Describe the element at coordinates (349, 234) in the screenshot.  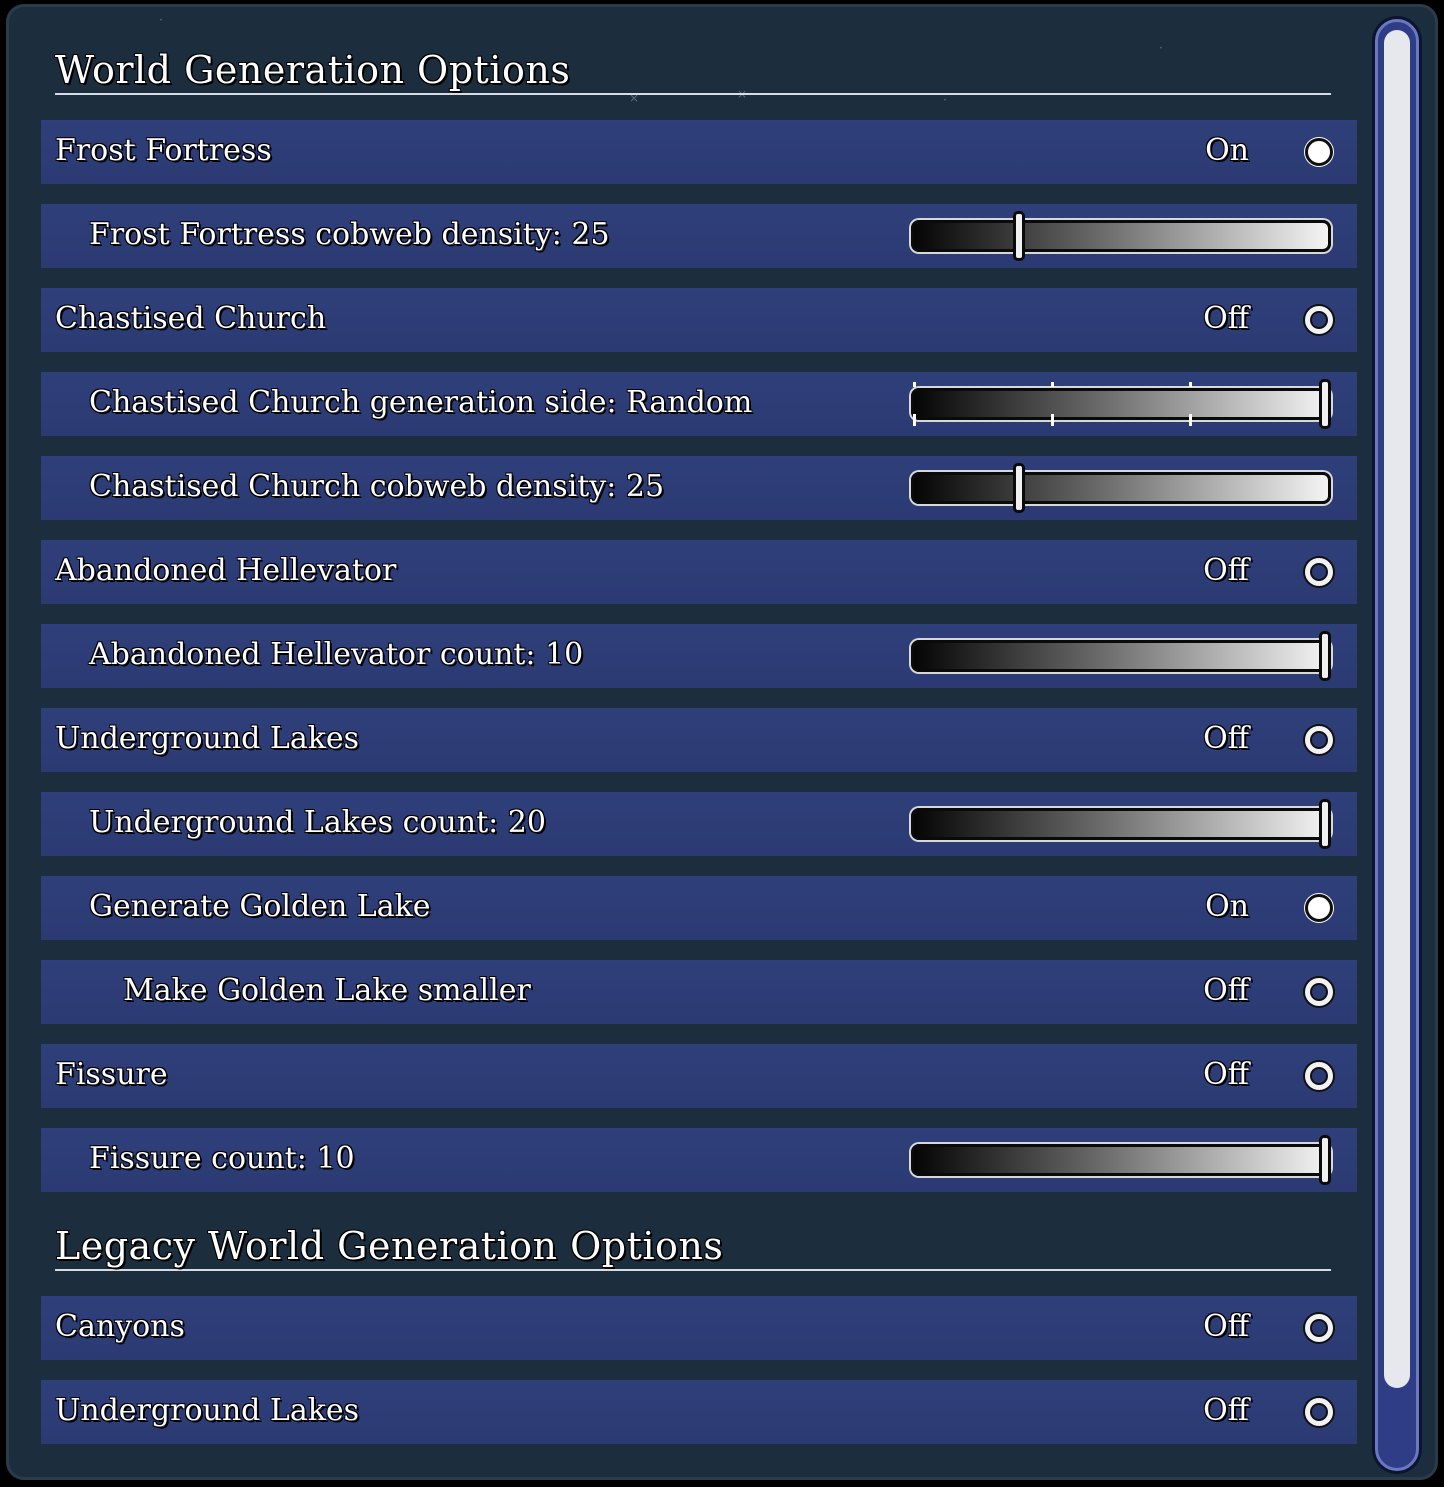
I see `option-label: Frost Fortress cobweb density: 25` at that location.